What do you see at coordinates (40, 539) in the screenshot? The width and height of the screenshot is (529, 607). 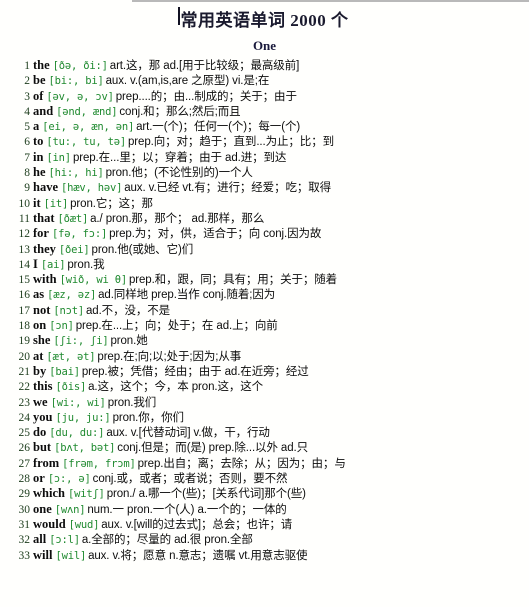 I see `entry-headword: all` at bounding box center [40, 539].